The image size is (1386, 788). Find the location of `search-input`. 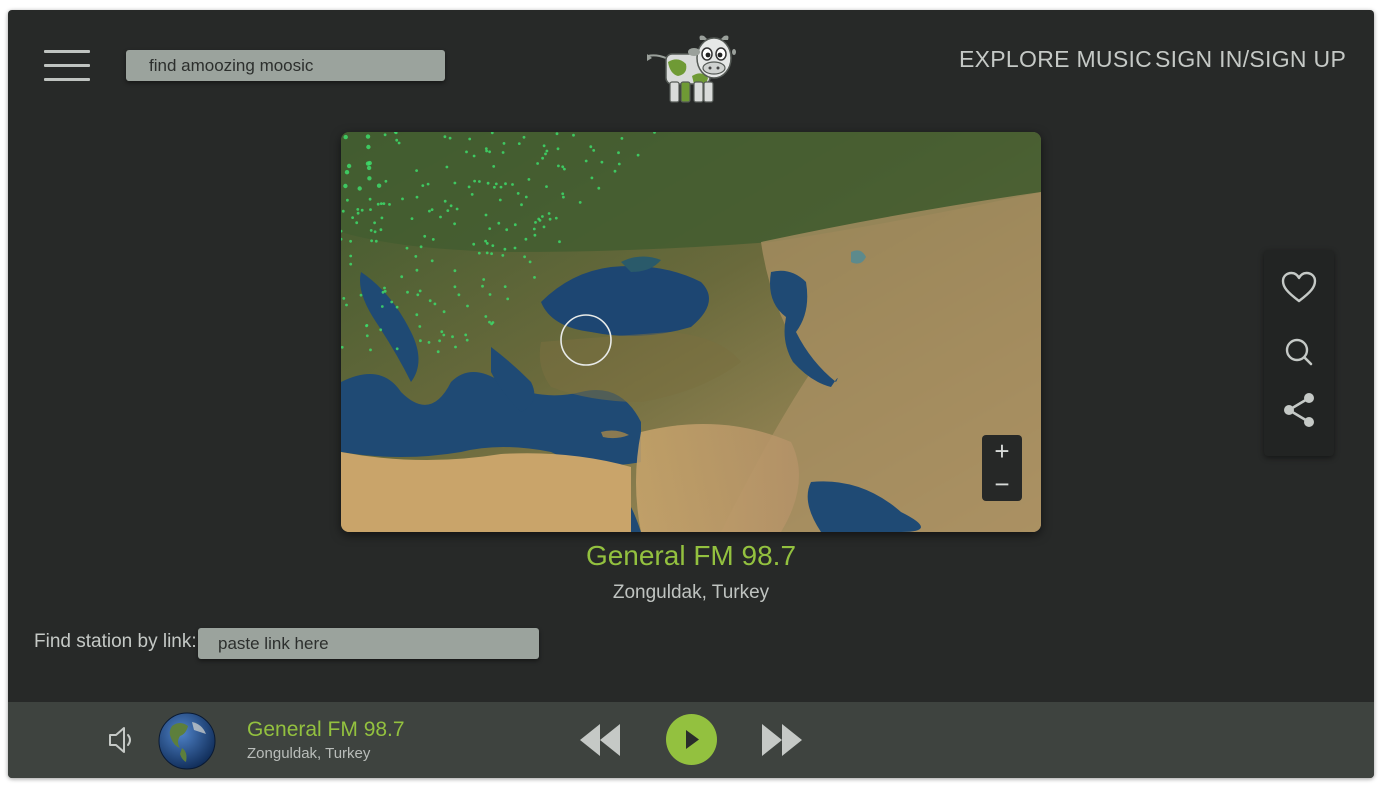

search-input is located at coordinates (285, 65).